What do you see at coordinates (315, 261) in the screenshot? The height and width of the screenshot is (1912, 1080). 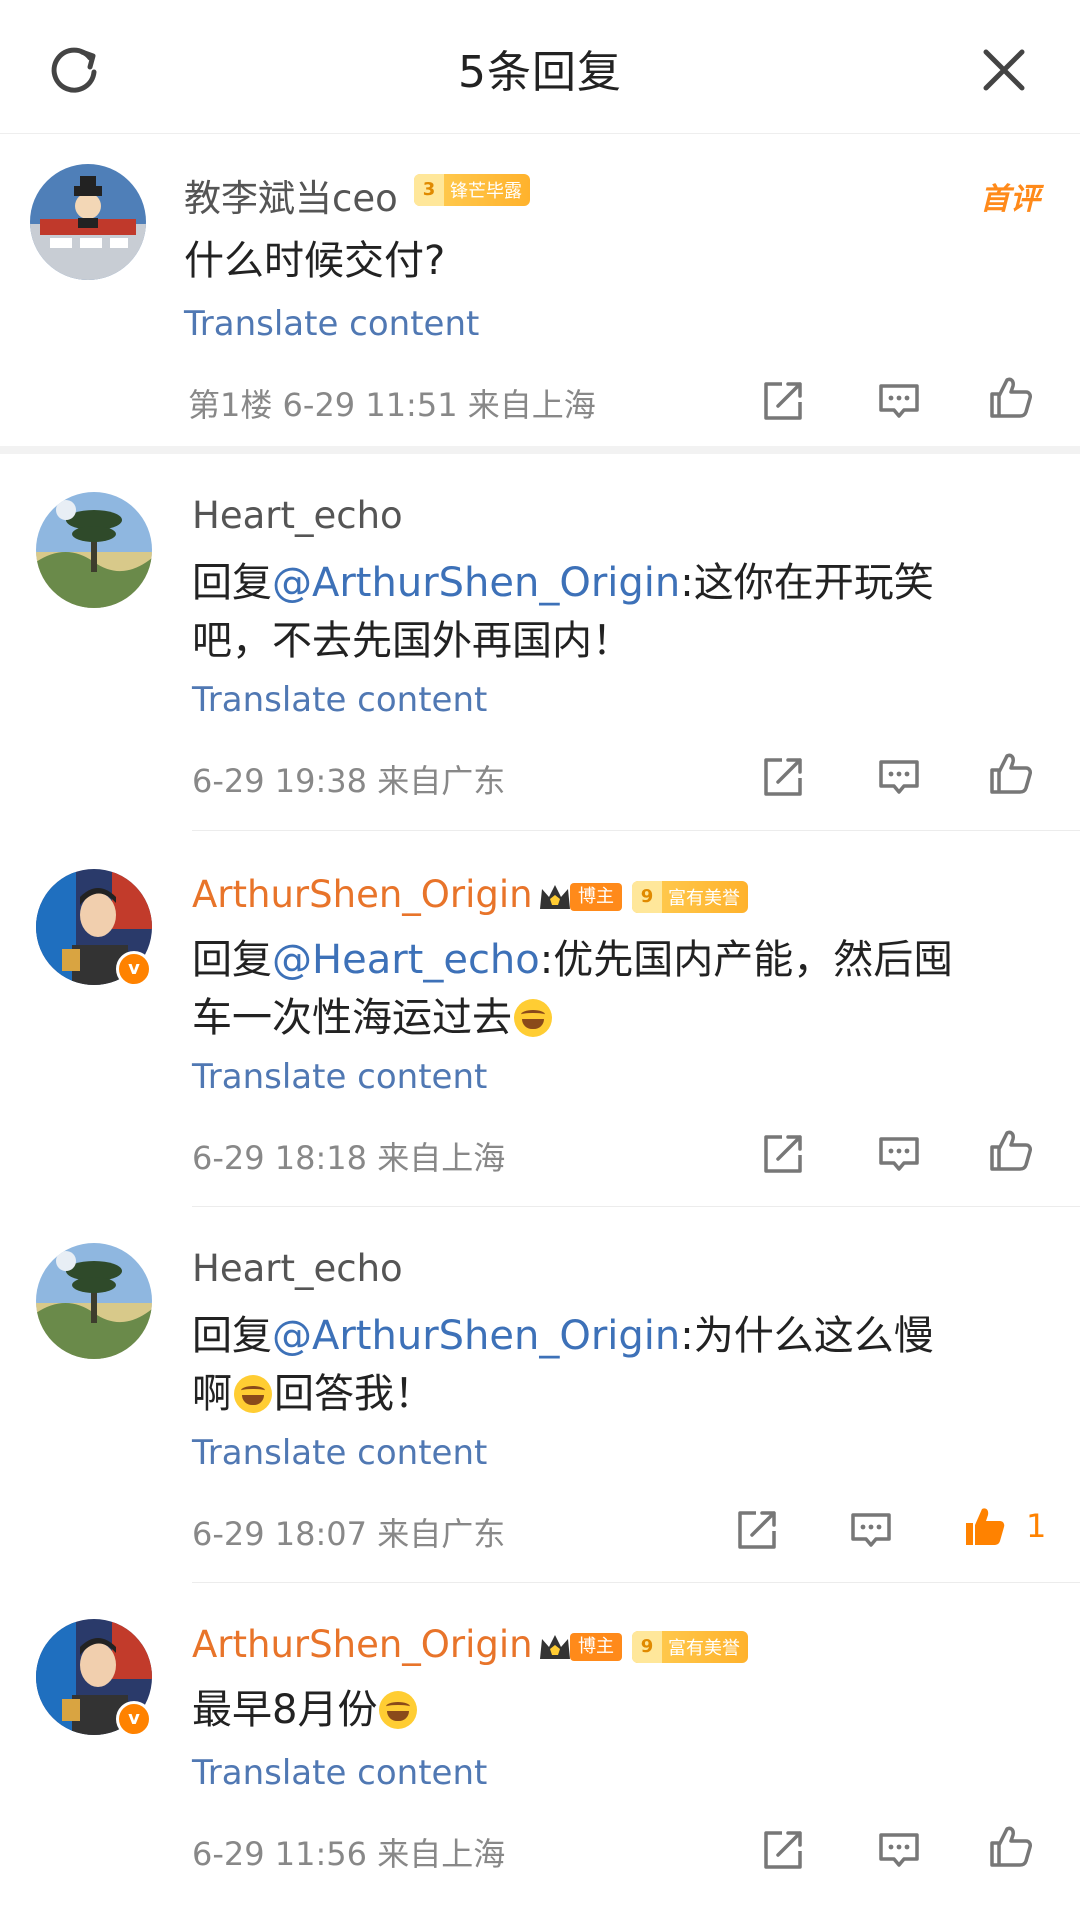 I see `comment-text: 什么时候交付?` at bounding box center [315, 261].